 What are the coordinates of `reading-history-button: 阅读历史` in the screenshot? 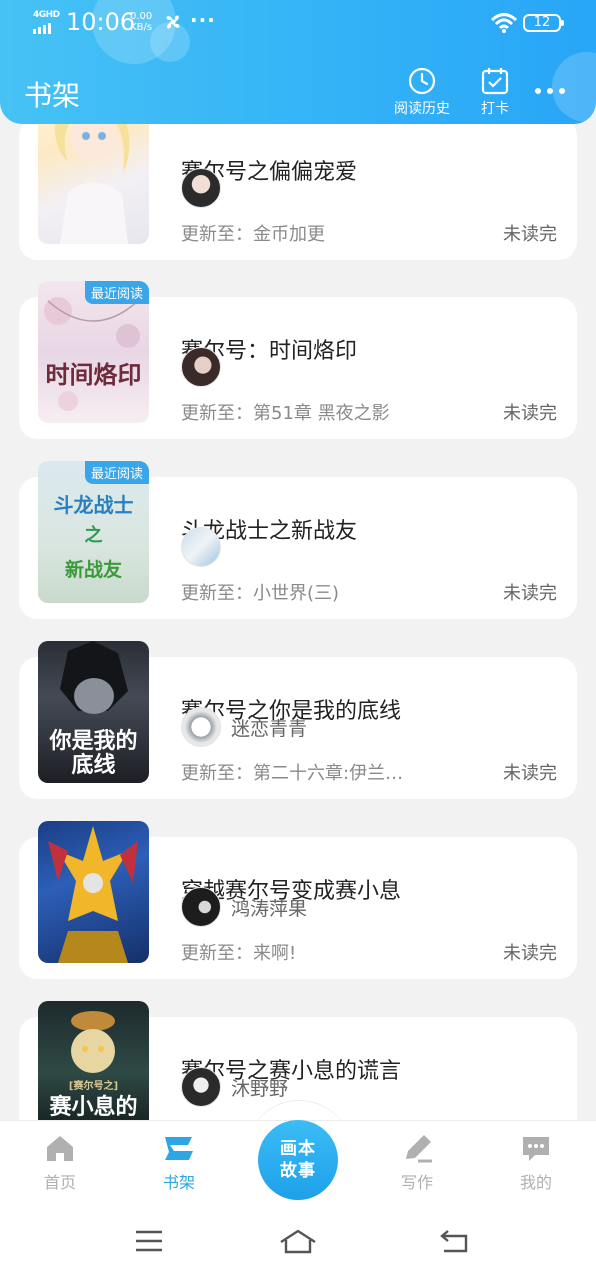 It's located at (422, 92).